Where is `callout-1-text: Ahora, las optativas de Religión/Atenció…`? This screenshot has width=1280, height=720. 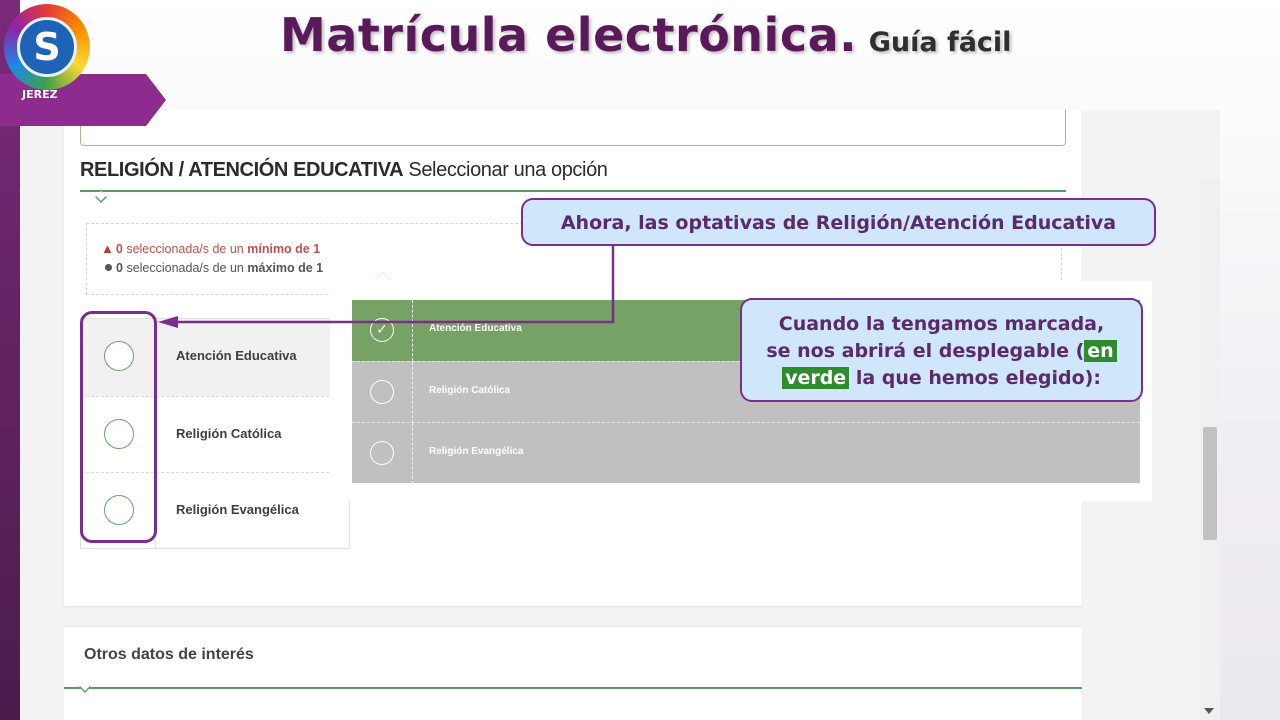 callout-1-text: Ahora, las optativas de Religión/Atenció… is located at coordinates (838, 223).